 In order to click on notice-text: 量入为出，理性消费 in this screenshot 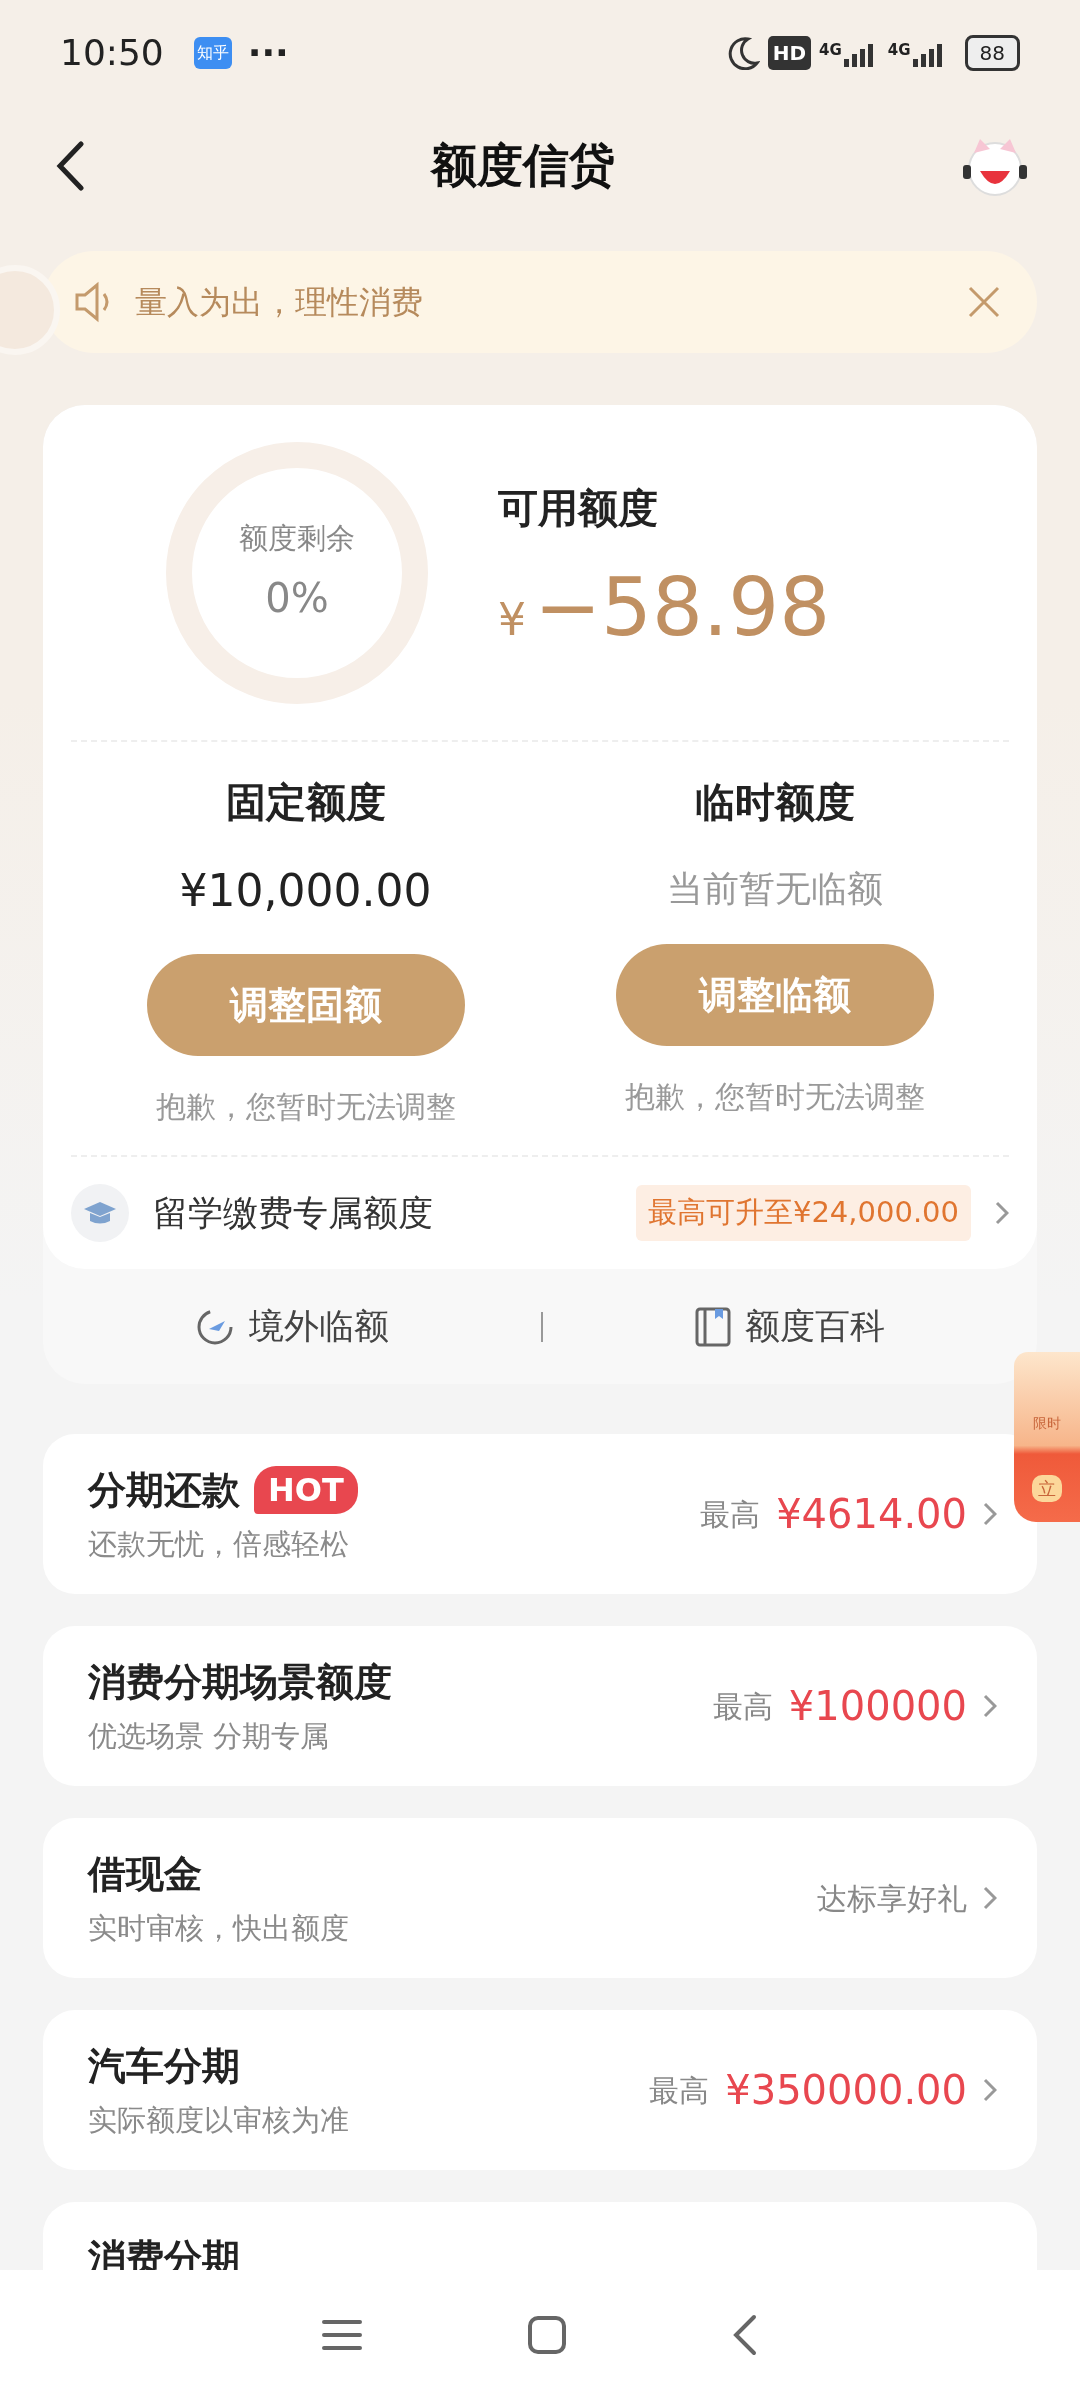, I will do `click(279, 302)`.